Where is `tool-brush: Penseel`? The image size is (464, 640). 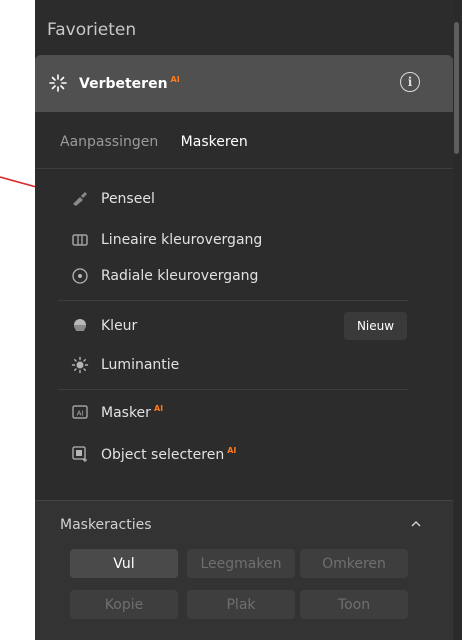
tool-brush: Penseel is located at coordinates (113, 199).